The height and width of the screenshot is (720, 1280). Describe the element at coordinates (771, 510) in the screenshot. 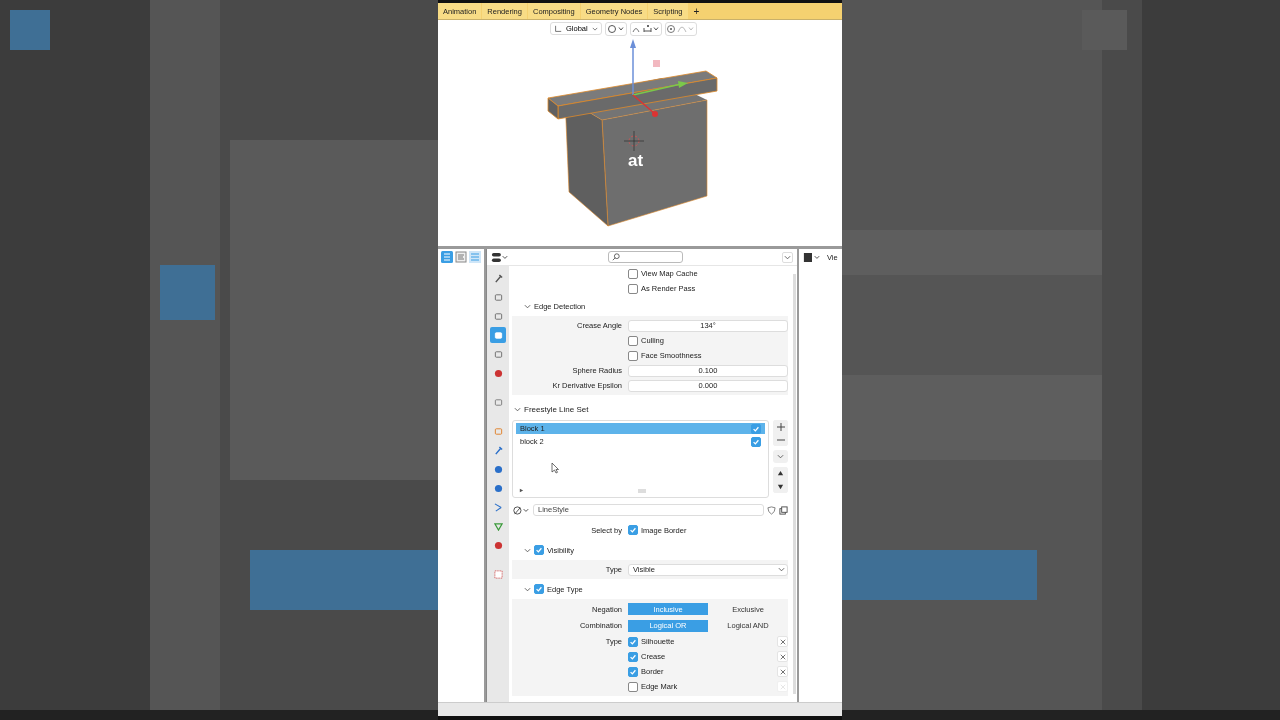

I see `shield-icon` at that location.